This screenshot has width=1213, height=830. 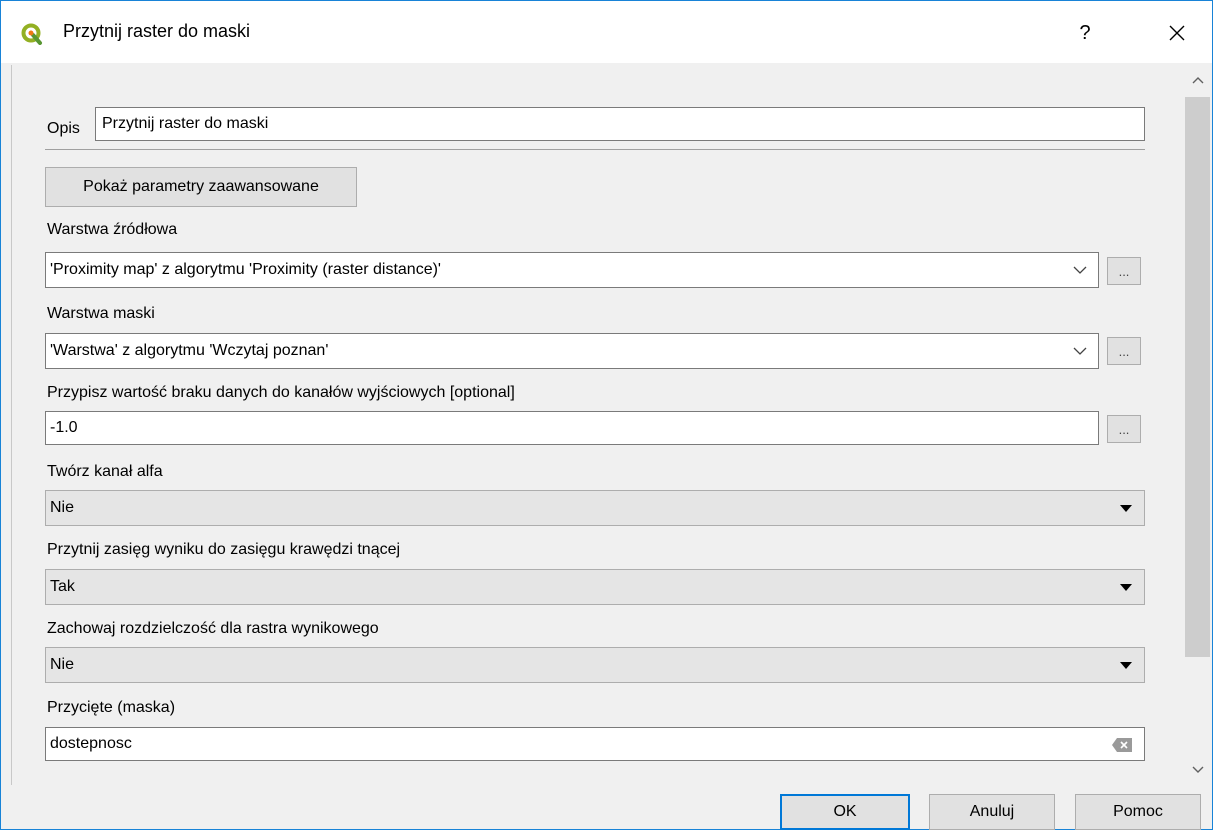 I want to click on separator, so click(x=595, y=149).